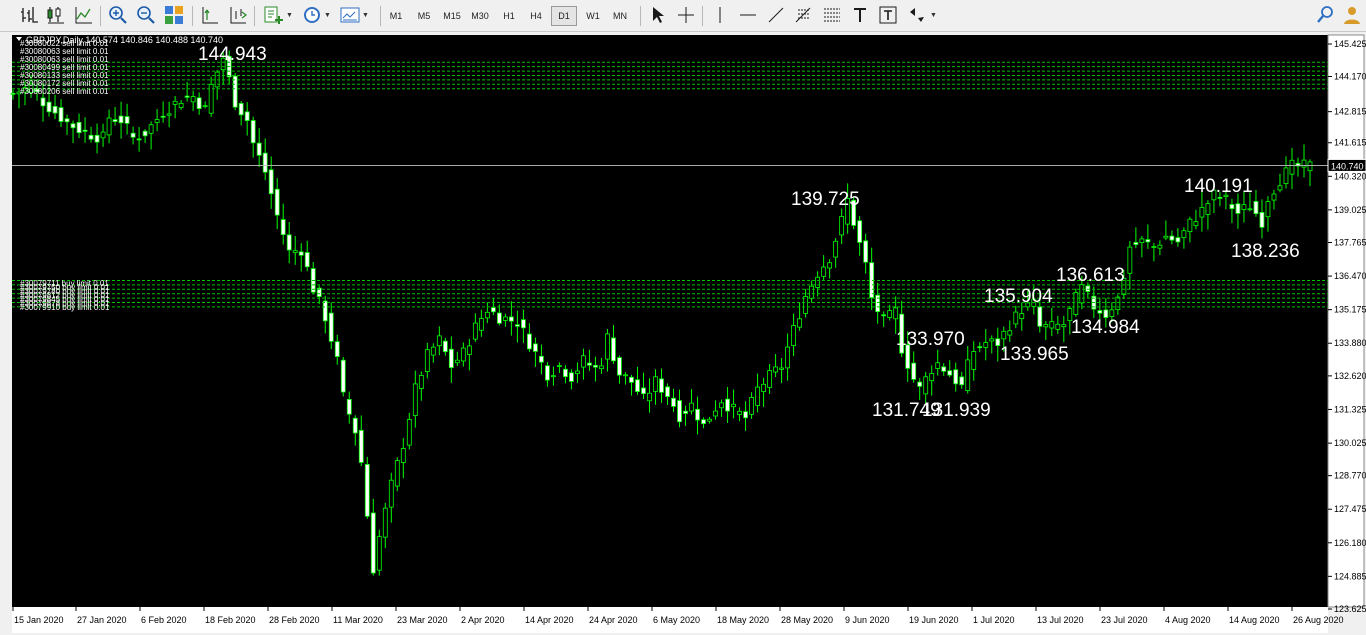 This screenshot has height=635, width=1366. I want to click on y-tick-label: 124.885, so click(1350, 576).